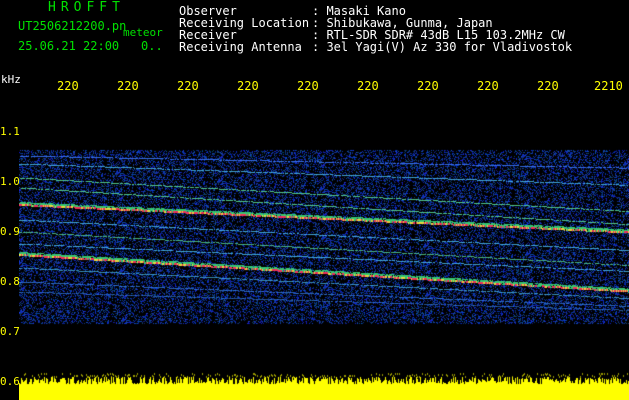 The height and width of the screenshot is (400, 629). I want to click on y-tick-label: 1.1, so click(10, 131).